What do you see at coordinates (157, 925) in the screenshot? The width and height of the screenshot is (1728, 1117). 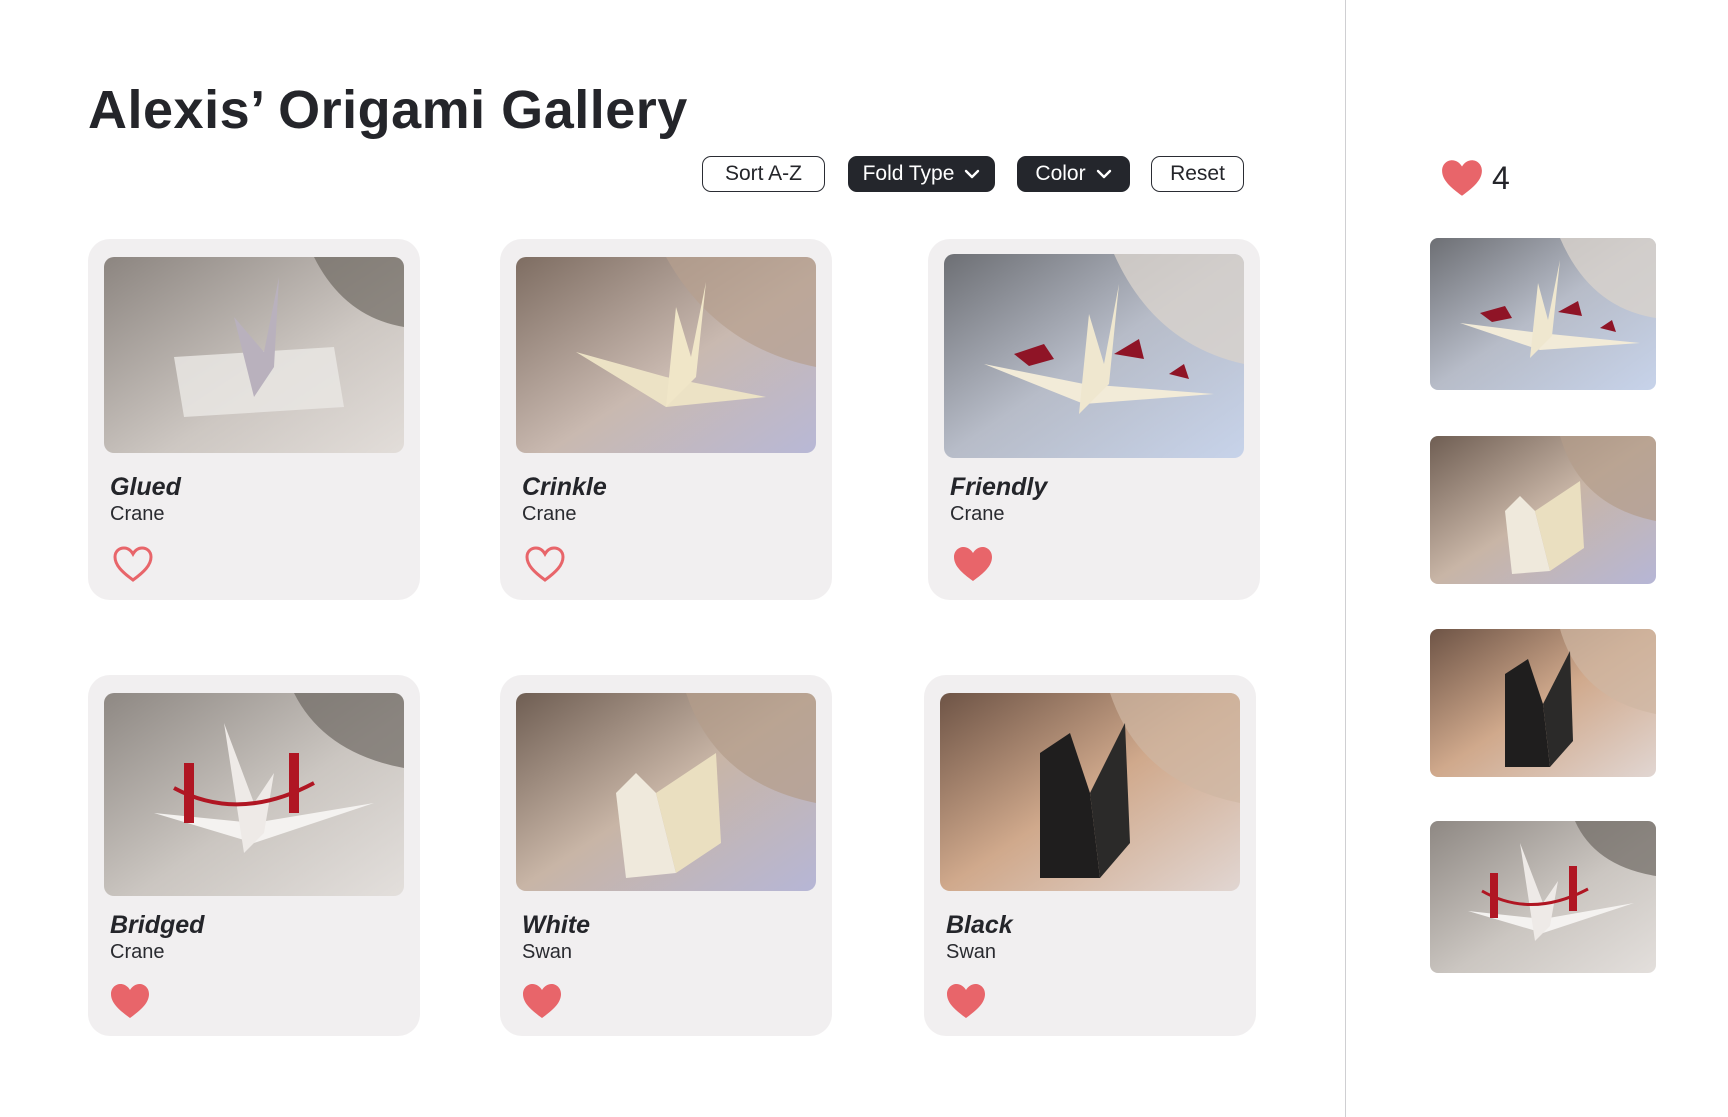 I see `card-name: Bridged` at bounding box center [157, 925].